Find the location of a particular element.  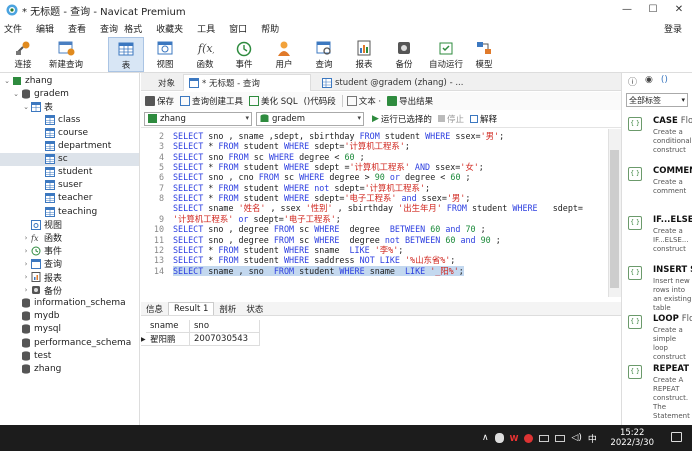

input-icon is located at coordinates (544, 438).